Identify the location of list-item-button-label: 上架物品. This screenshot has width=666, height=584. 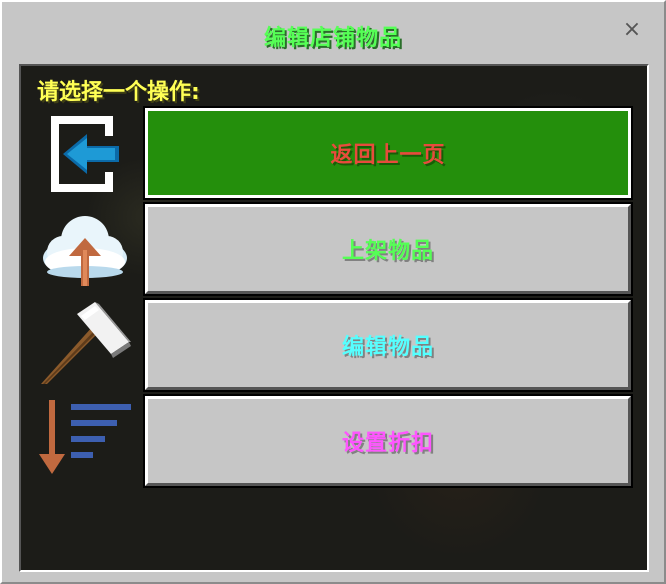
(387, 251).